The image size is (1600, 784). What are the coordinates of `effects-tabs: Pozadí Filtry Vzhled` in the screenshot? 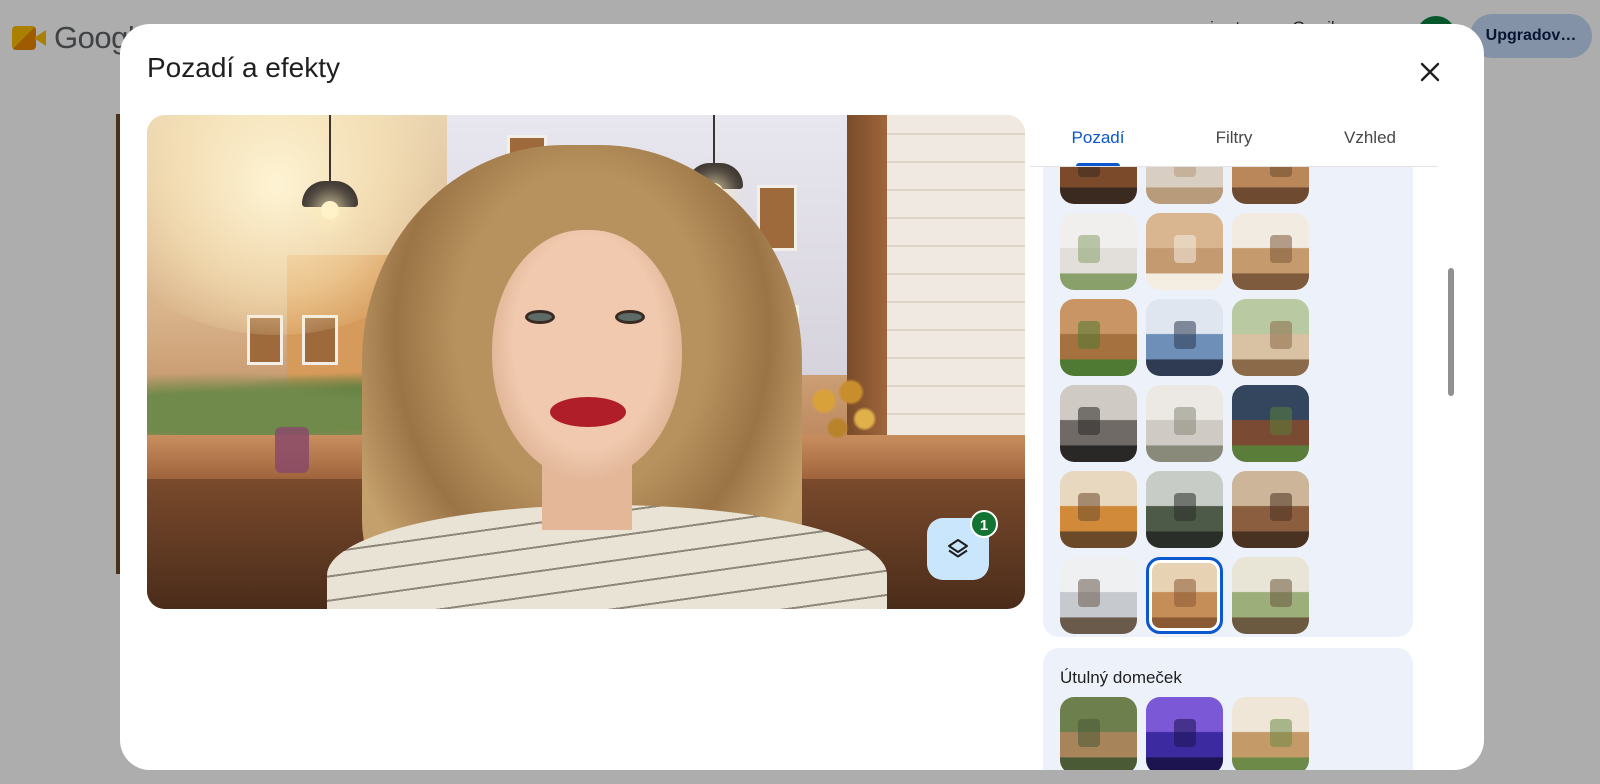 It's located at (1234, 141).